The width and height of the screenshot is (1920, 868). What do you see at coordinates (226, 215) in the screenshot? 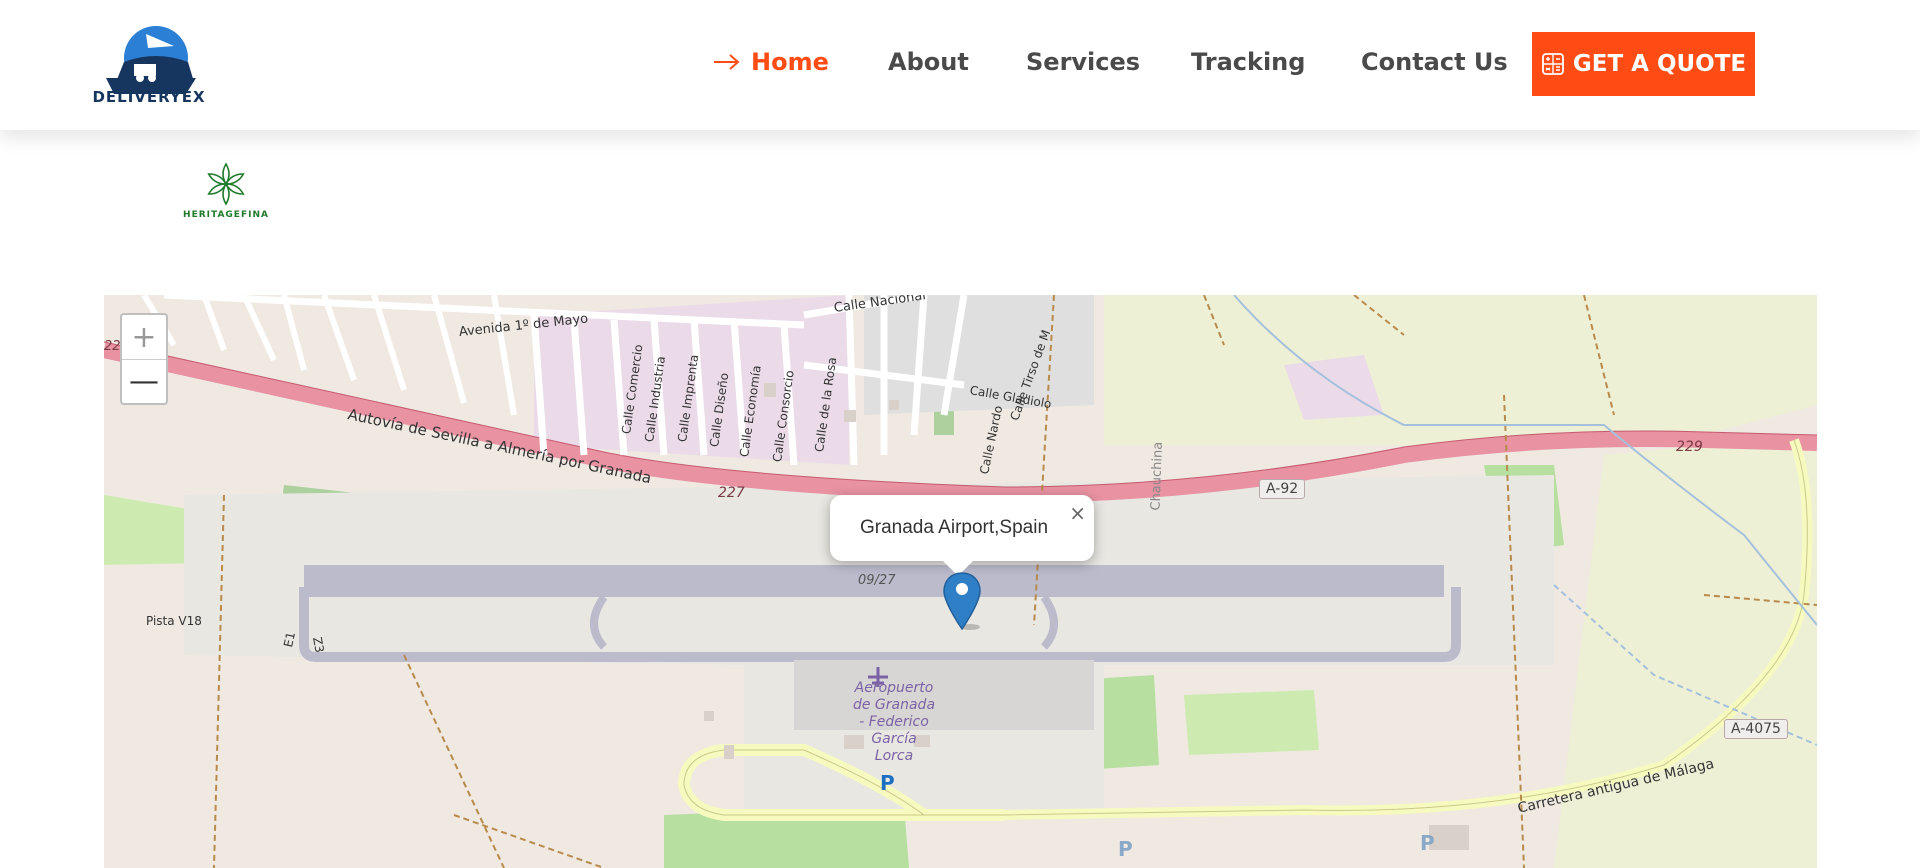
I see `heritagefina-text: HERITAGEFINA` at bounding box center [226, 215].